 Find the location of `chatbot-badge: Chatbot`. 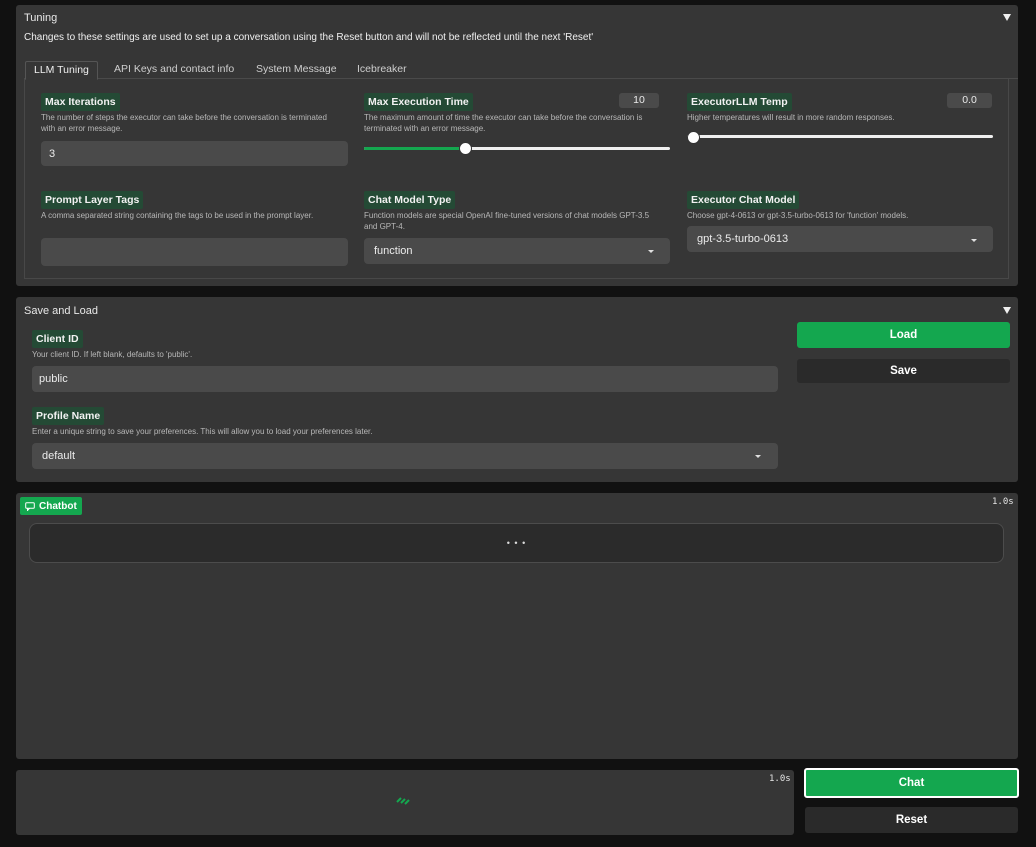

chatbot-badge: Chatbot is located at coordinates (51, 506).